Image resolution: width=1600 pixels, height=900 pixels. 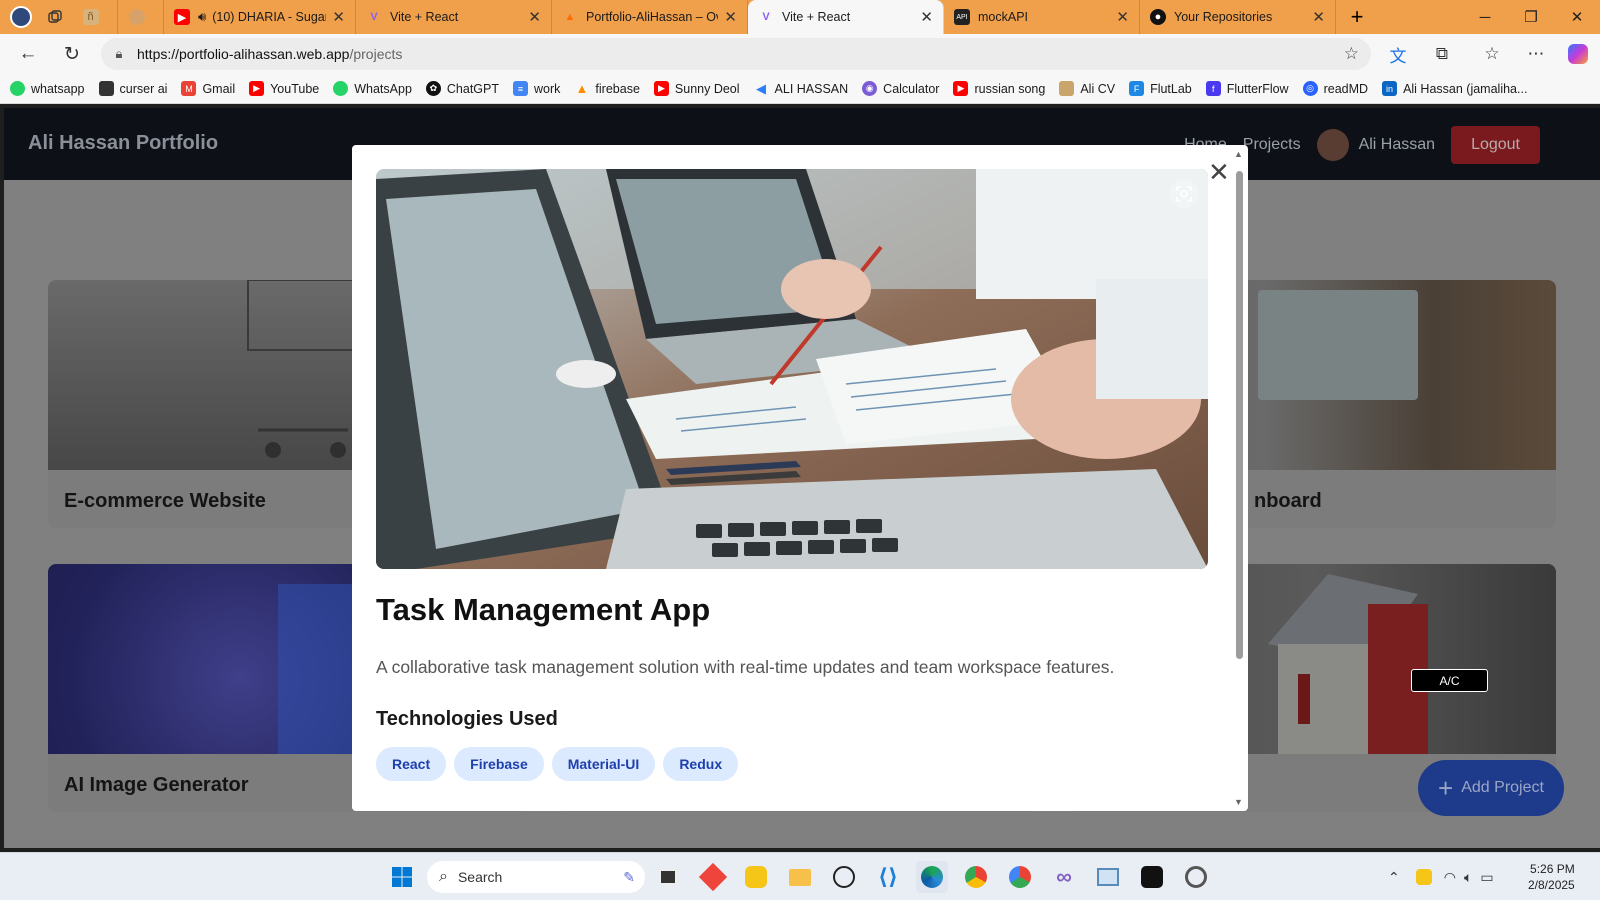 I want to click on tab-youtube: ▶ 🔊︎ (10) DHARIA - Sugar ✕, so click(x=260, y=17).